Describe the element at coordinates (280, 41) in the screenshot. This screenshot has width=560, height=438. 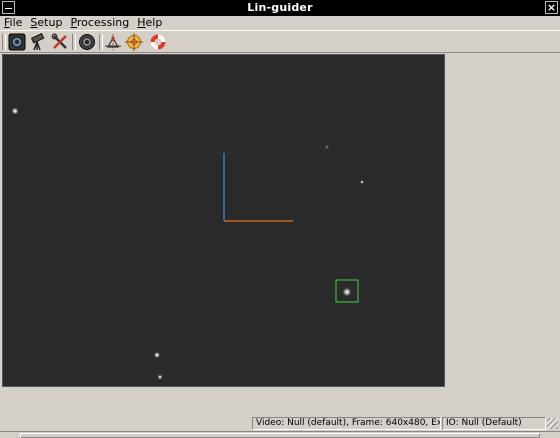
I see `toolbar` at that location.